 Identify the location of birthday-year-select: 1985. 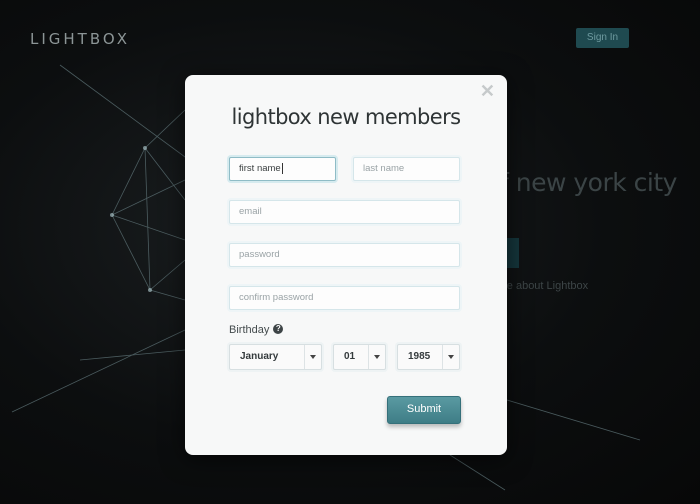
(428, 357).